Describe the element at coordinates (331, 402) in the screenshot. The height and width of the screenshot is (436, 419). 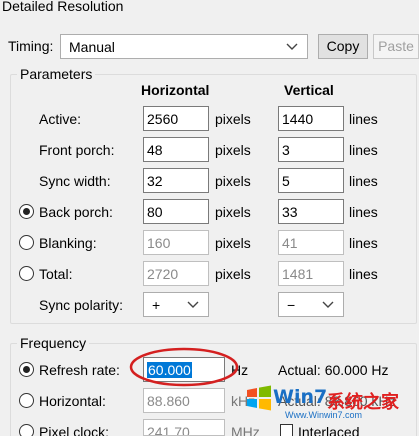
I see `watermark: Win7 系统之家 Www.Winwin7.com` at that location.